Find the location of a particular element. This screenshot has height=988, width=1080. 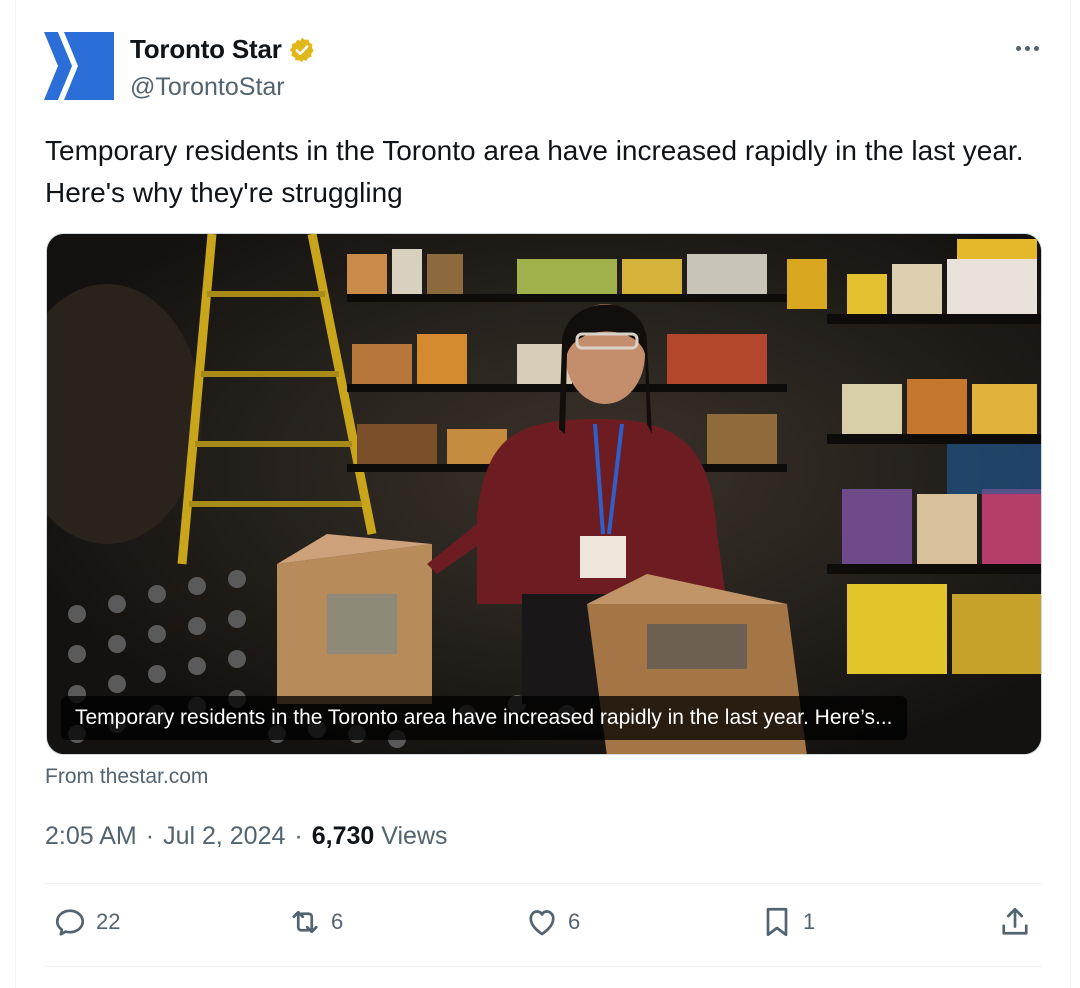

tweet-meta: 2:05 AM · Jul 2, 2024 · 6,730 Views is located at coordinates (246, 836).